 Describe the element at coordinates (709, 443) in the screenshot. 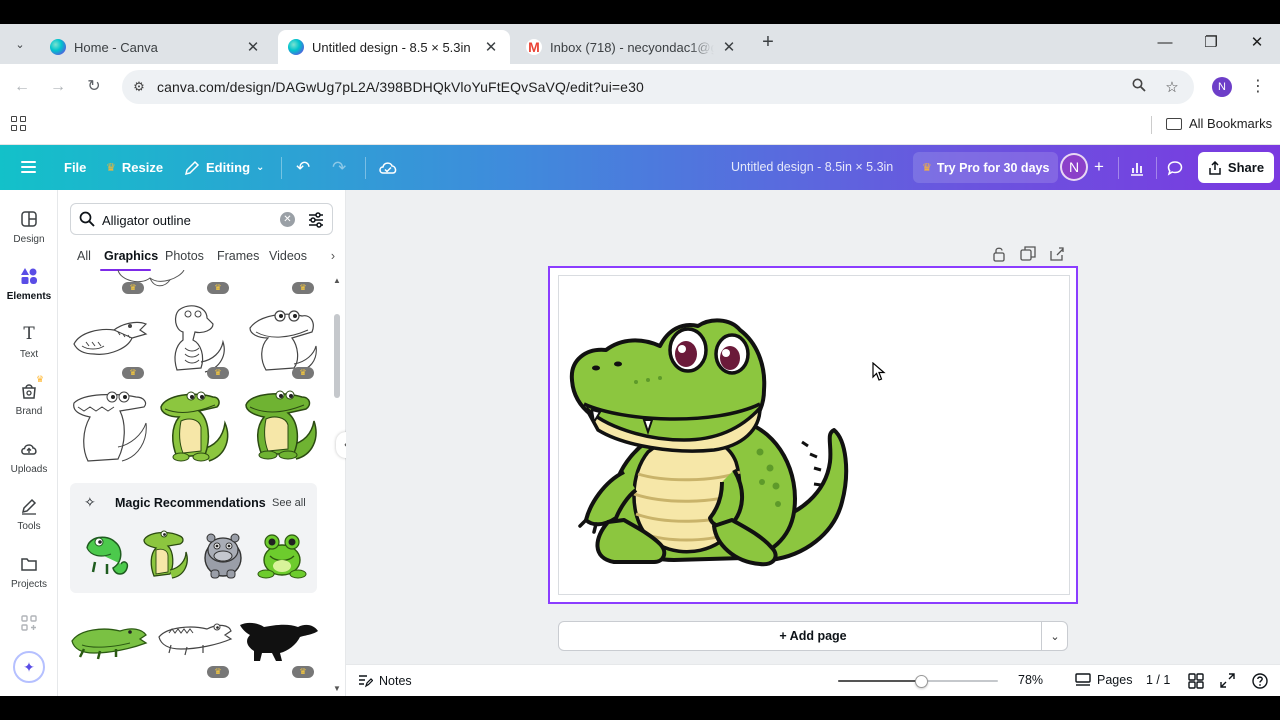

I see `crocodile-illustration` at that location.